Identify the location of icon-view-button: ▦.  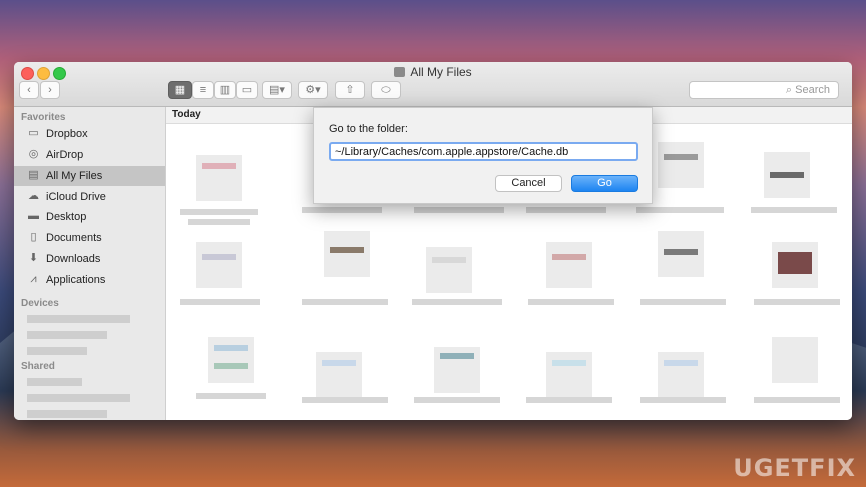
(180, 90).